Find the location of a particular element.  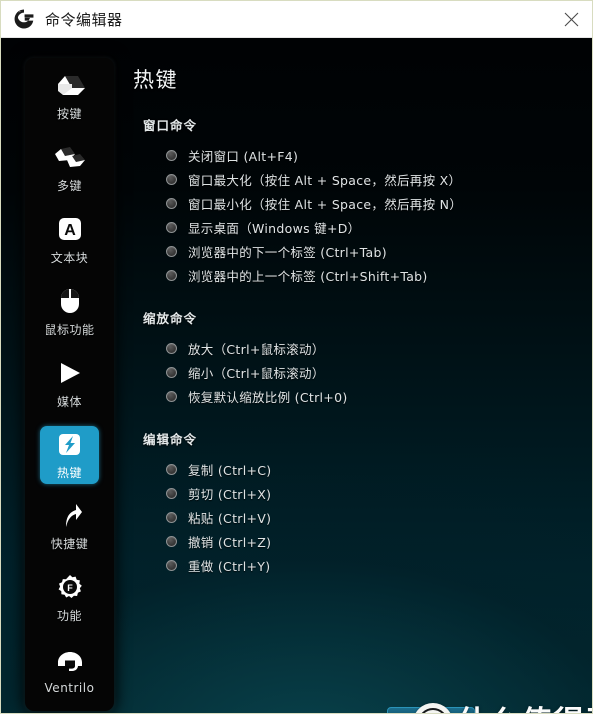

sidebar-item-label: 文本块 is located at coordinates (69, 258).